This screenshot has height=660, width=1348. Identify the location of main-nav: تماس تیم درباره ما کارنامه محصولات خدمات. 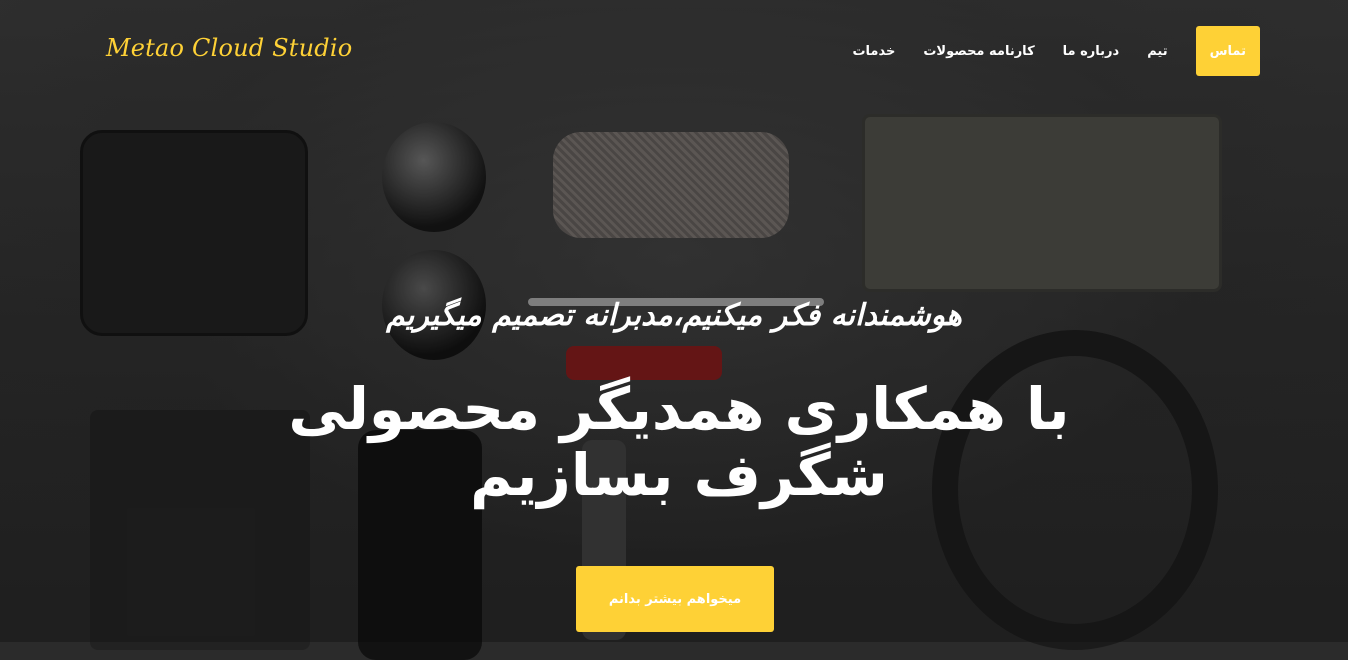
(1049, 51).